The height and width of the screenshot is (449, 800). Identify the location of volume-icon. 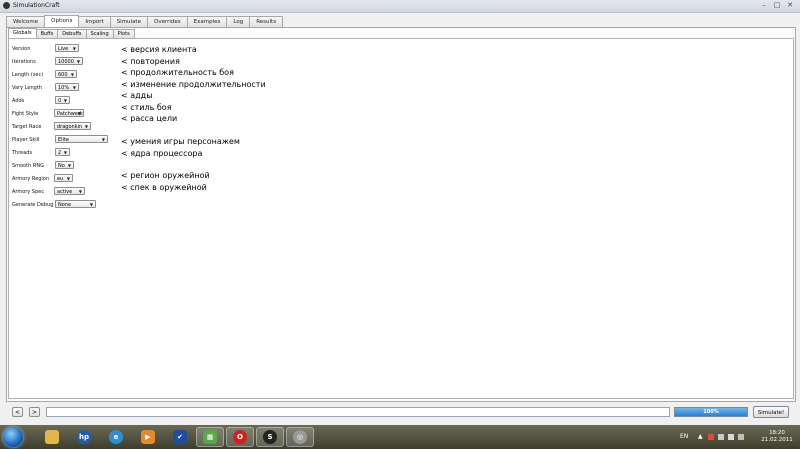
(741, 437).